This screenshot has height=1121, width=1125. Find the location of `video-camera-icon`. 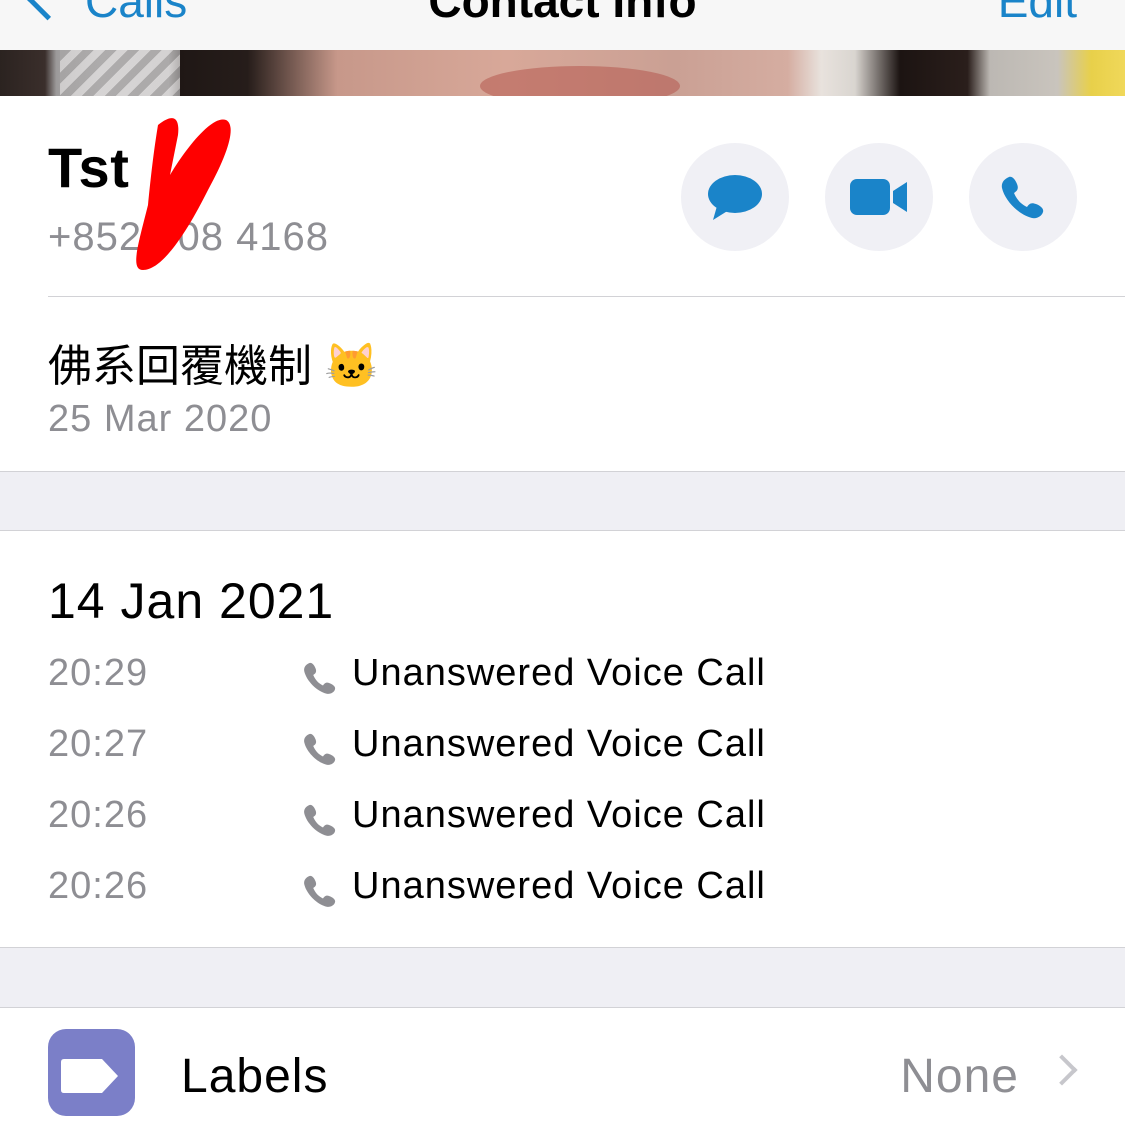

video-camera-icon is located at coordinates (878, 197).